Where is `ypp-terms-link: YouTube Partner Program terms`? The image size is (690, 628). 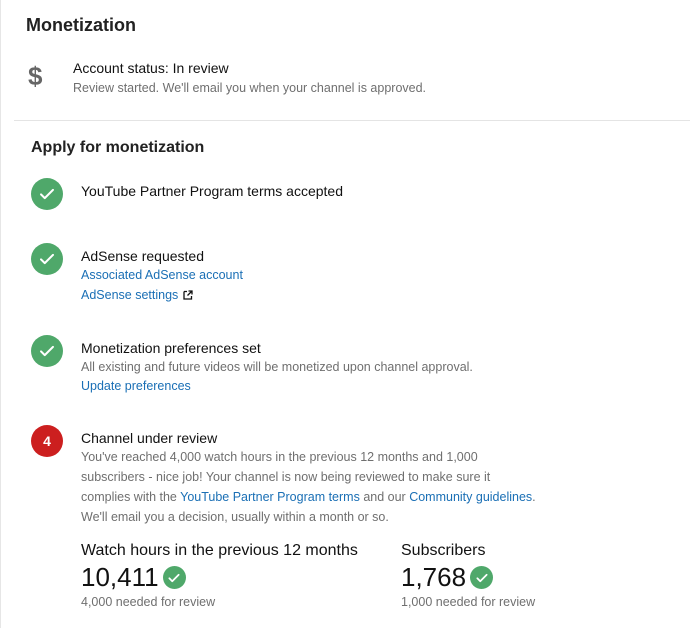
ypp-terms-link: YouTube Partner Program terms is located at coordinates (270, 497).